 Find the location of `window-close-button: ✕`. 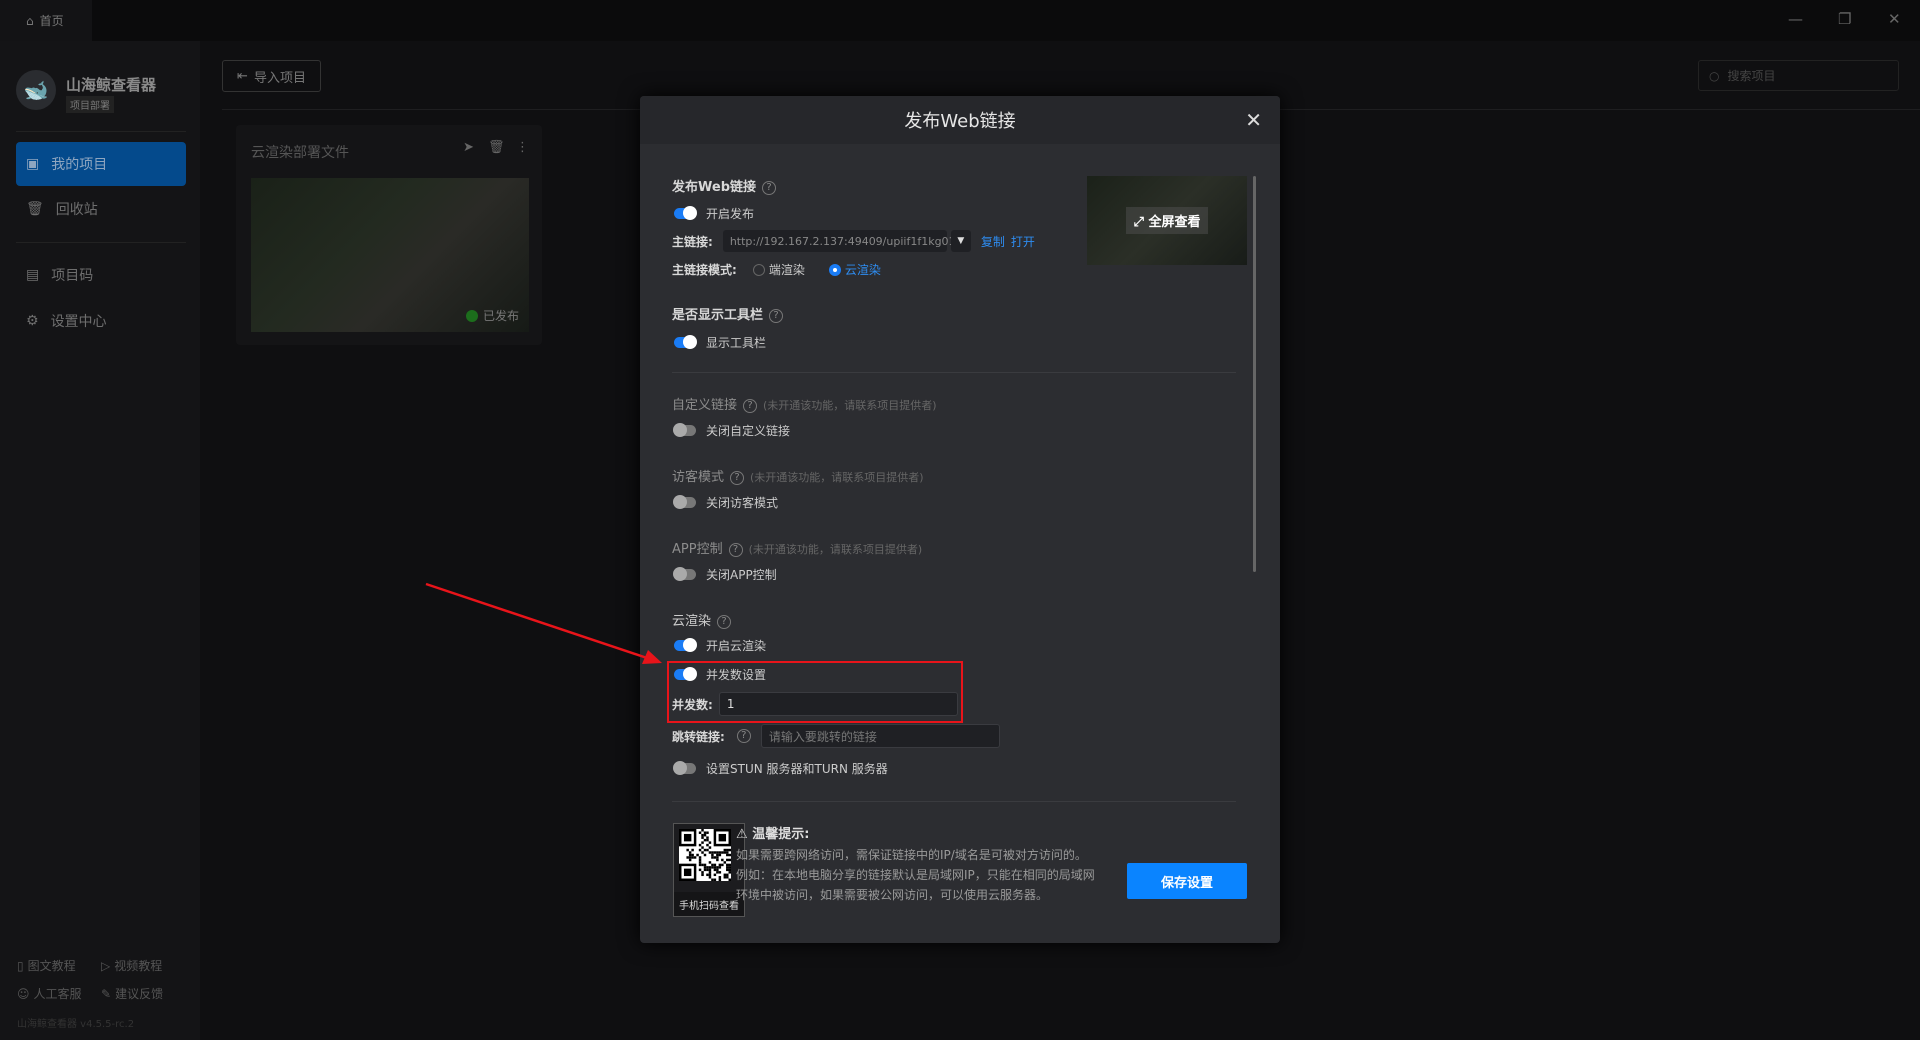

window-close-button: ✕ is located at coordinates (1894, 19).